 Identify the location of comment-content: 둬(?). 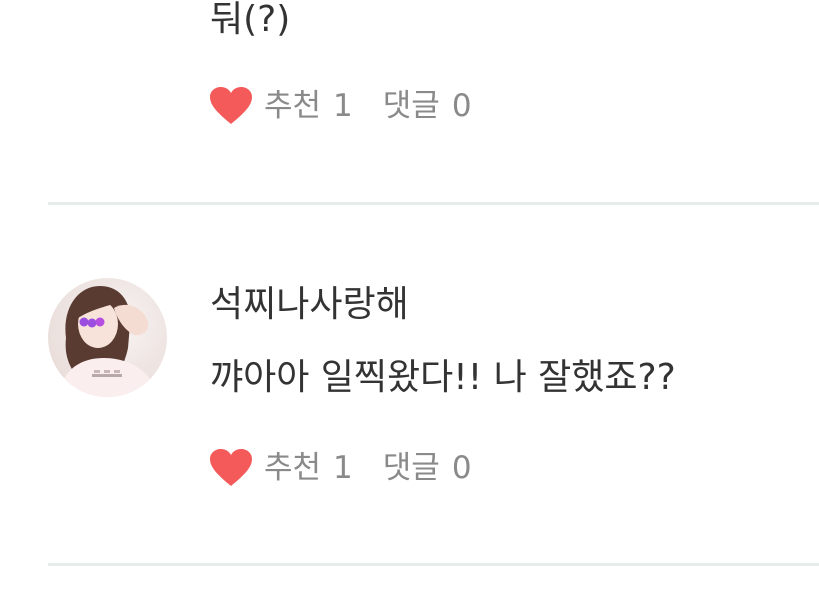
(250, 20).